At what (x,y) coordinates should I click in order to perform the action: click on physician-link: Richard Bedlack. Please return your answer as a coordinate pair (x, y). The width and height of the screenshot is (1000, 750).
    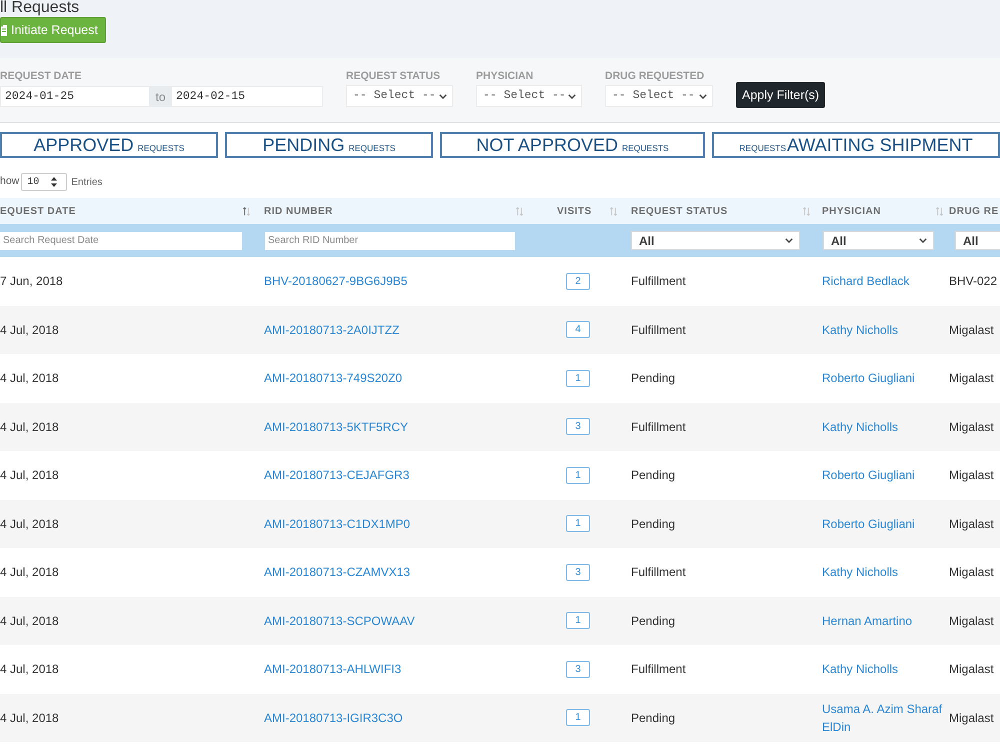
    Looking at the image, I should click on (866, 281).